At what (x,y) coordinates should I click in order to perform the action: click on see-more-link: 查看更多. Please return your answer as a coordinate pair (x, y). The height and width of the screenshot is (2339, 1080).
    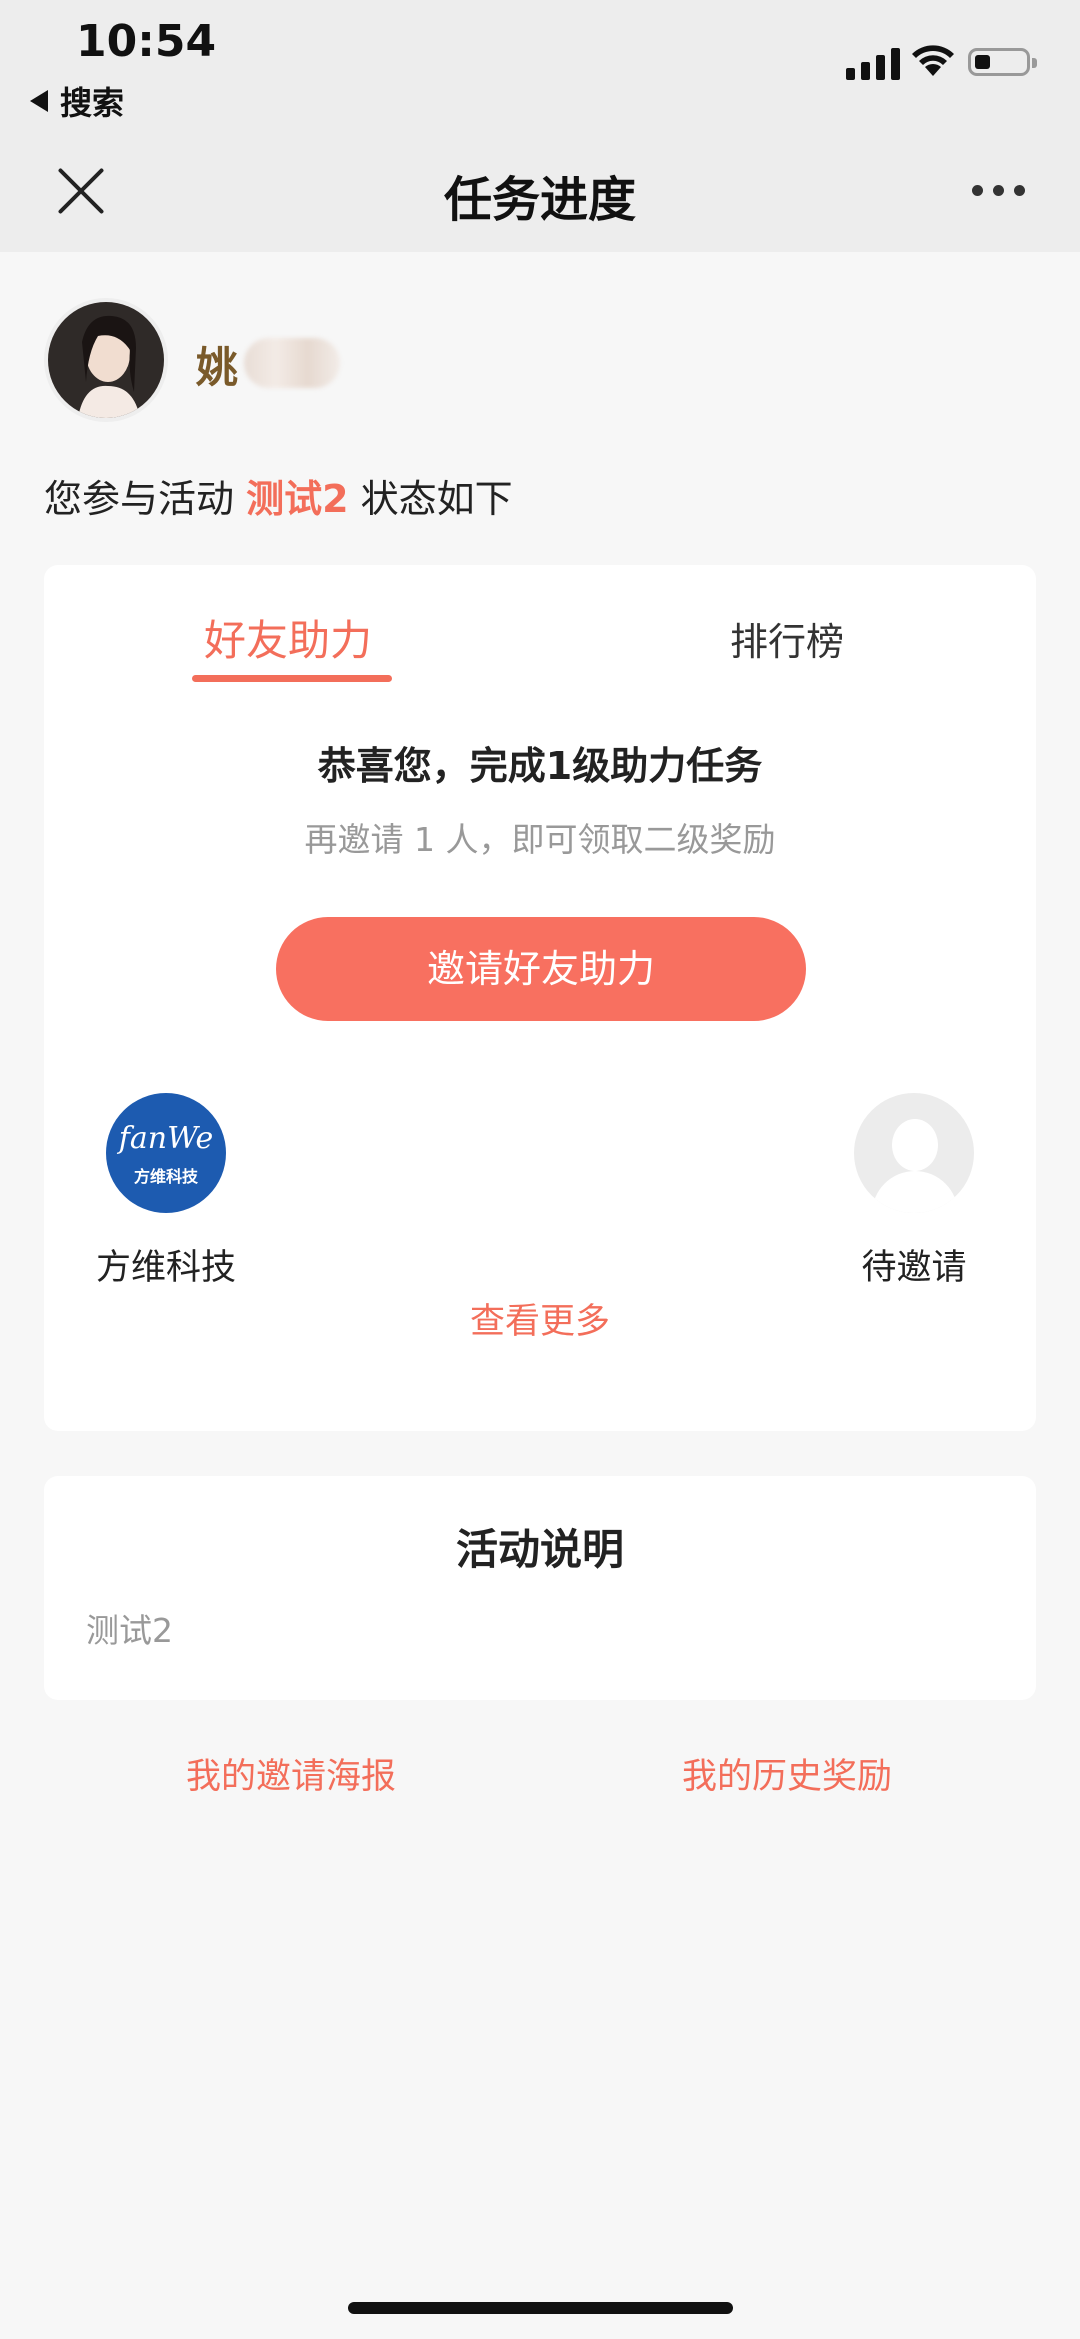
    Looking at the image, I should click on (540, 1318).